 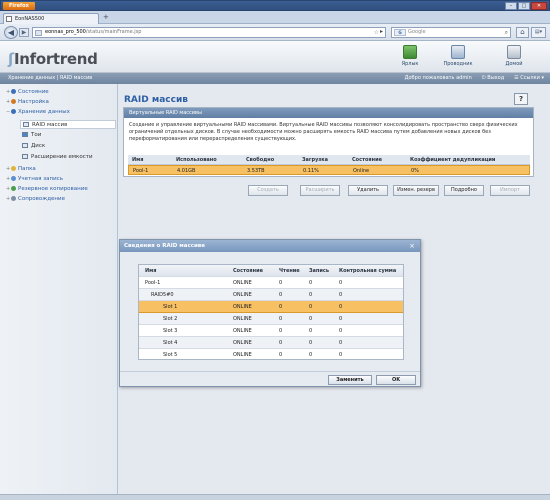 What do you see at coordinates (27, 92) in the screenshot?
I see `sidebar-item-status: + Состояние` at bounding box center [27, 92].